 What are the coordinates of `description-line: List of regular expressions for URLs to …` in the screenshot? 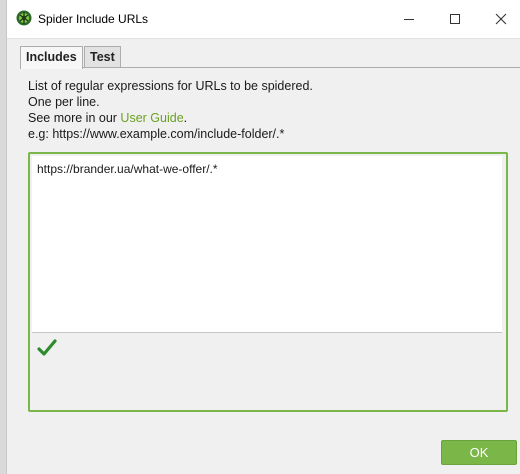 It's located at (170, 86).